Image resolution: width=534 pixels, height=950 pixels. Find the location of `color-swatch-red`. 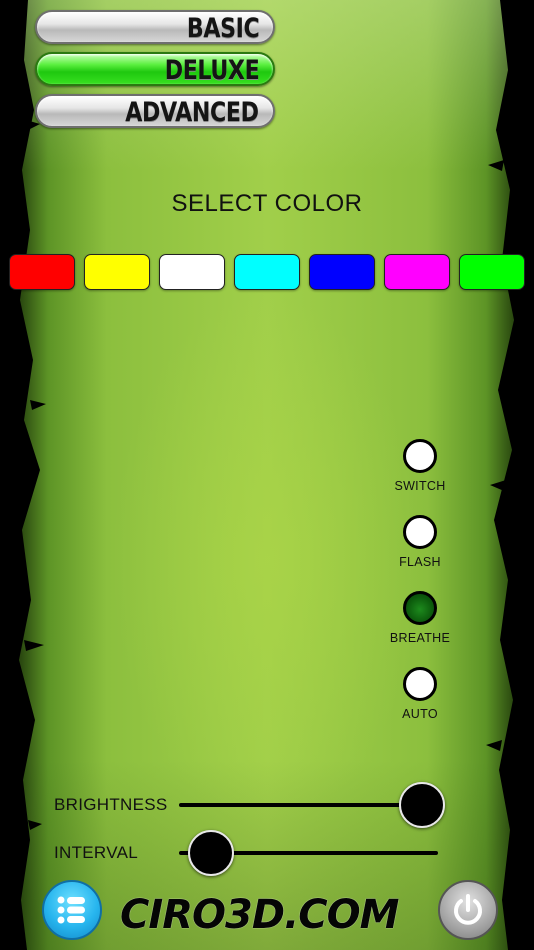

color-swatch-red is located at coordinates (42, 272).